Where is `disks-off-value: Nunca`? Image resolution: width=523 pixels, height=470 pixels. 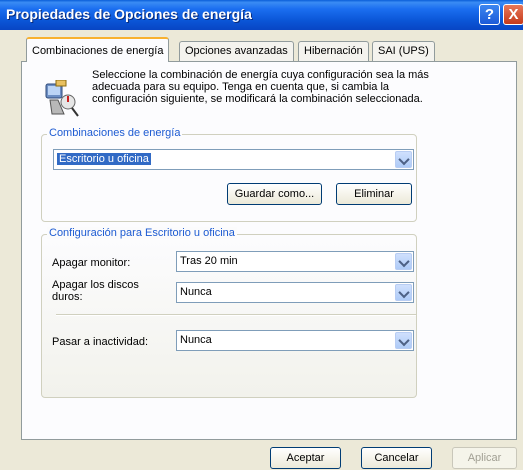
disks-off-value: Nunca is located at coordinates (196, 292).